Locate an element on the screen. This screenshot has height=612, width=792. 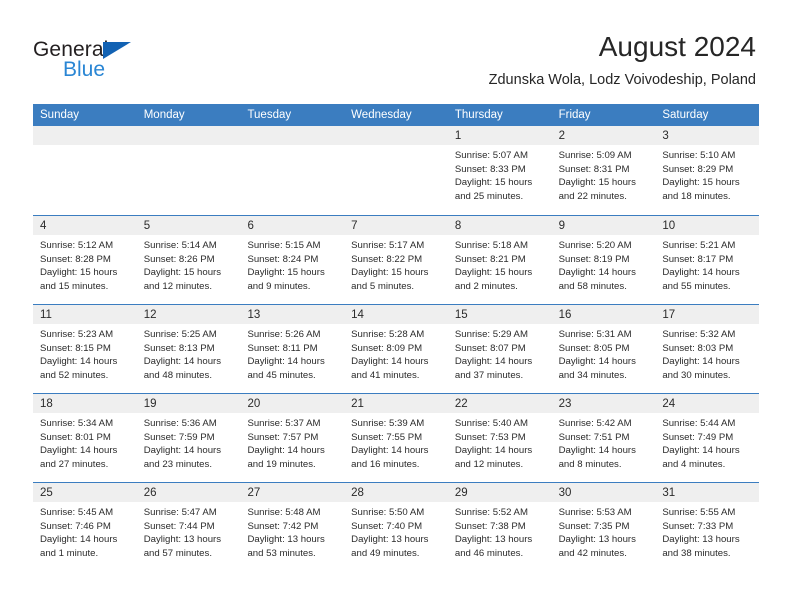
day-details is located at coordinates (396, 180).